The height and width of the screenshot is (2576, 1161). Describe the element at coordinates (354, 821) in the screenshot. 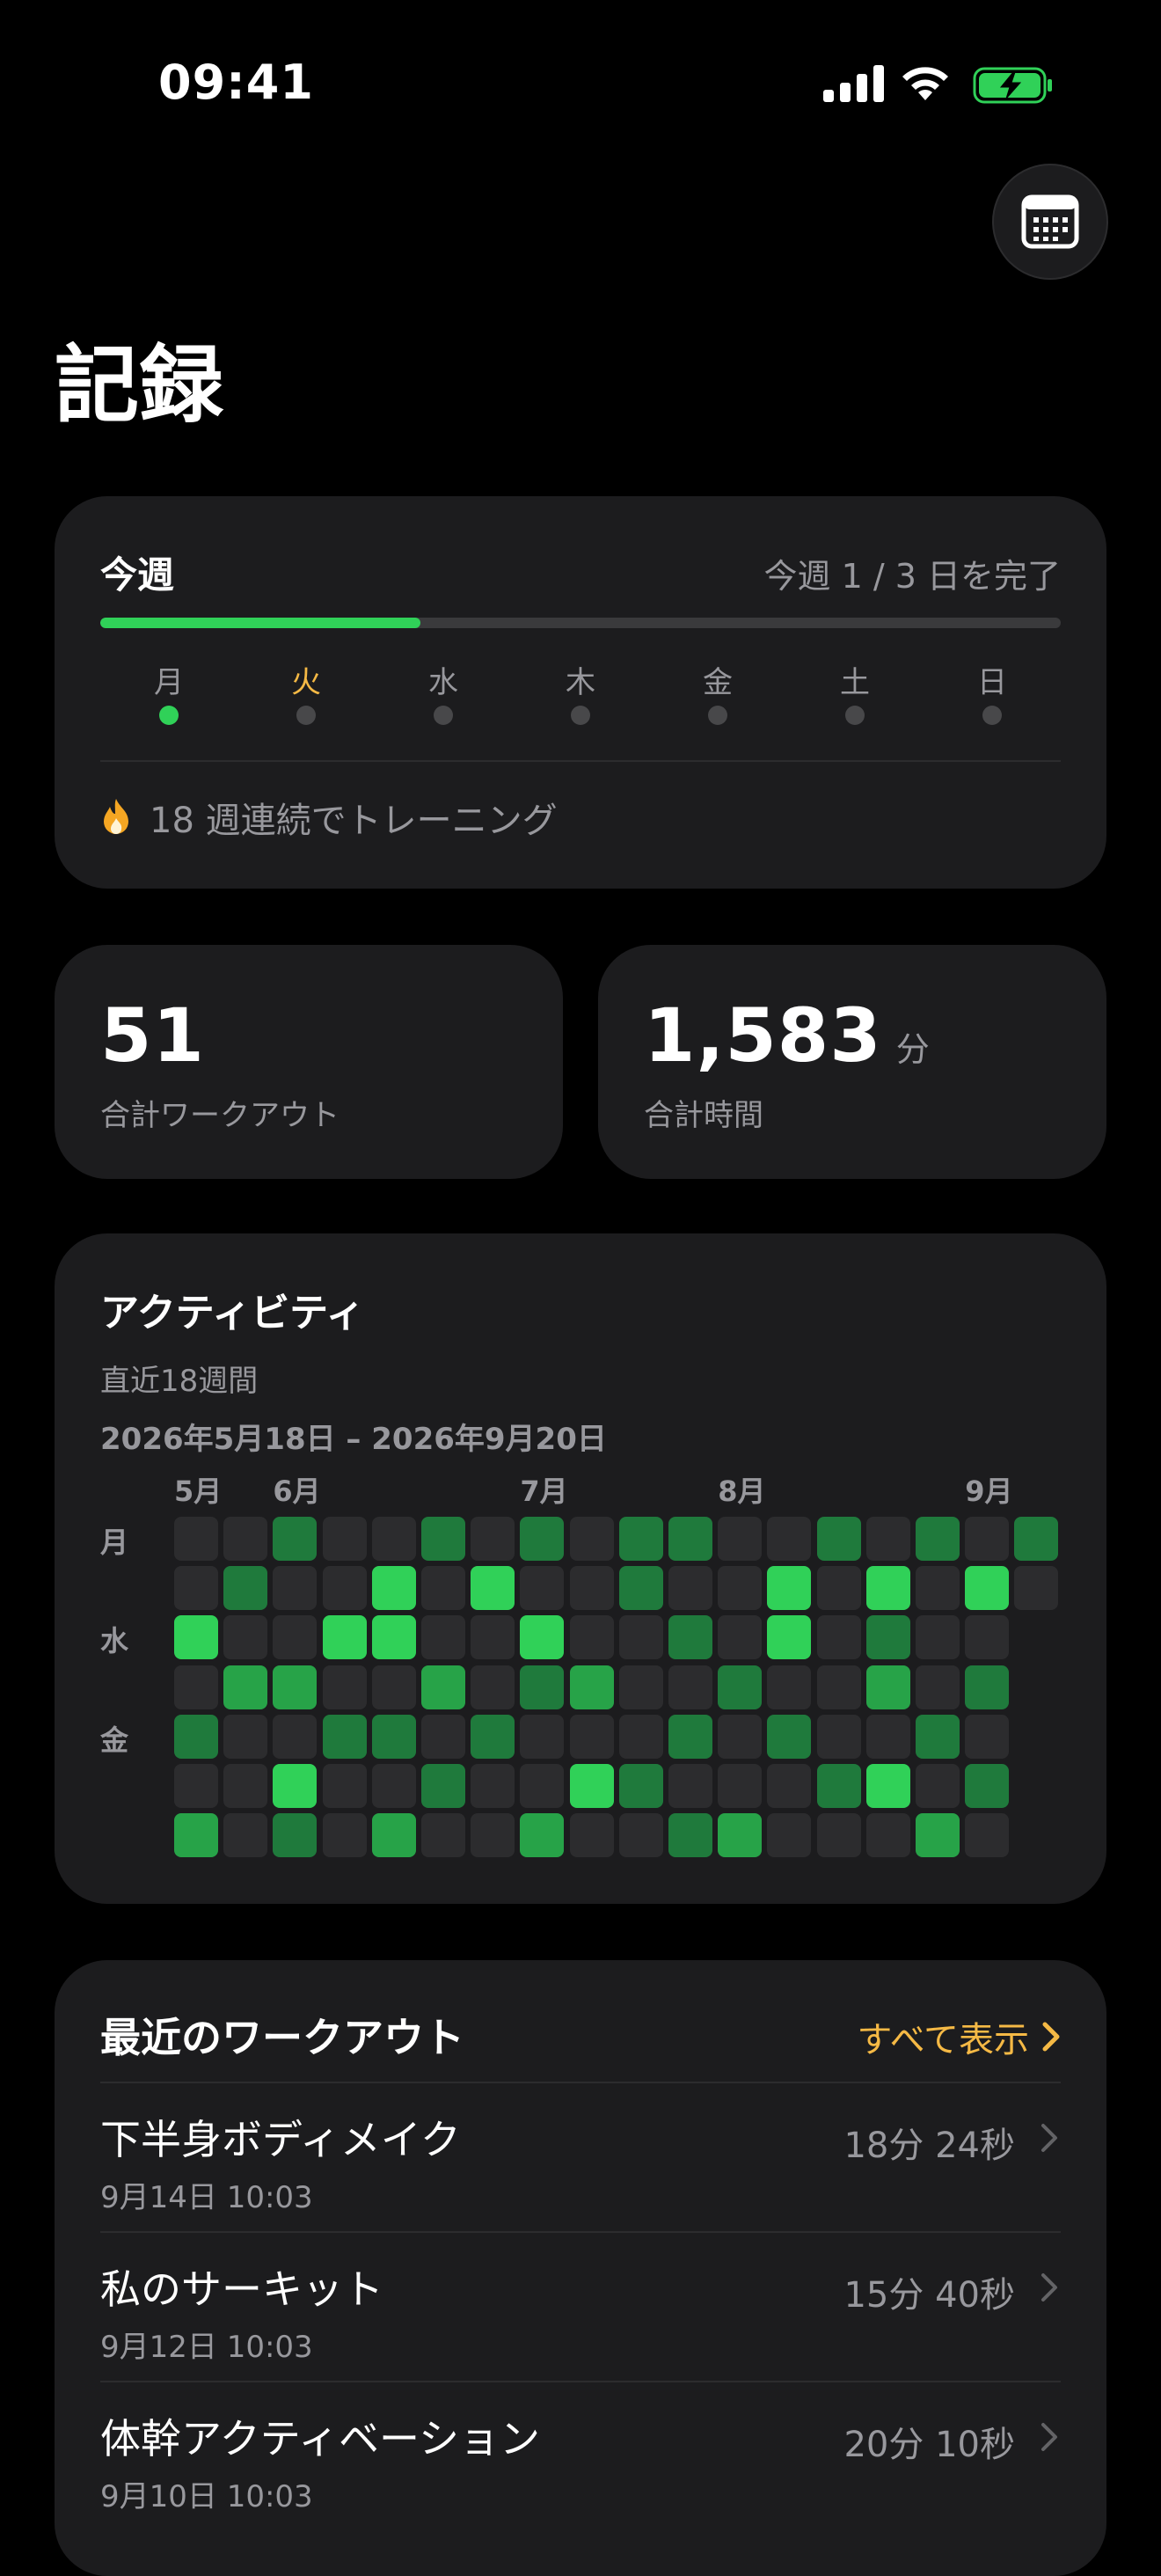

I see `streak-text: 18 週連続でトレーニング` at that location.